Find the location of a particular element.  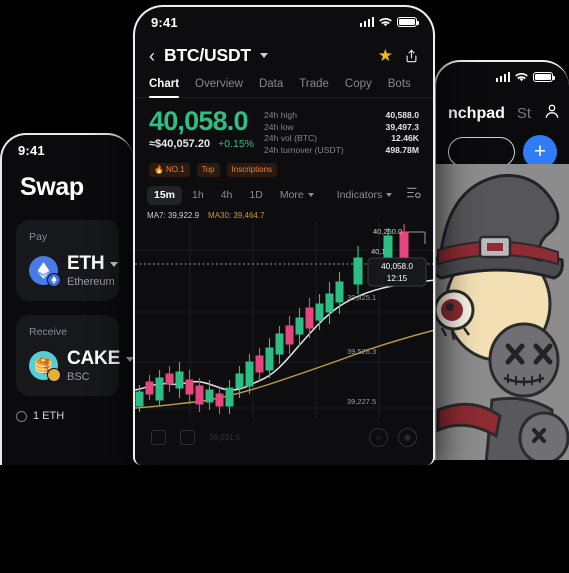

stat-value-24h-high: 40,588.0 is located at coordinates (402, 115).